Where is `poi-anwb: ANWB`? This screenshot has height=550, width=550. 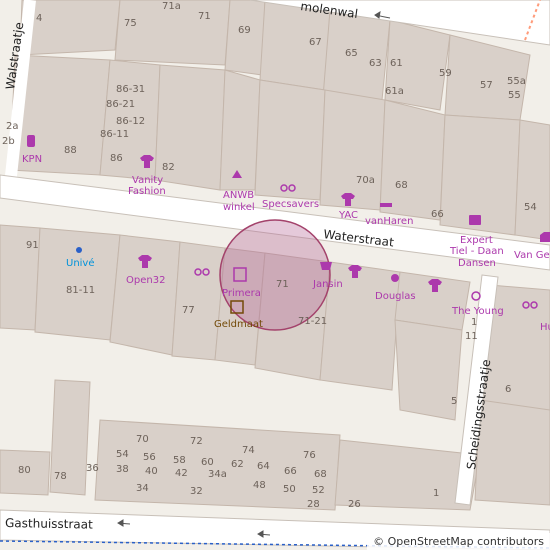 poi-anwb: ANWB is located at coordinates (238, 195).